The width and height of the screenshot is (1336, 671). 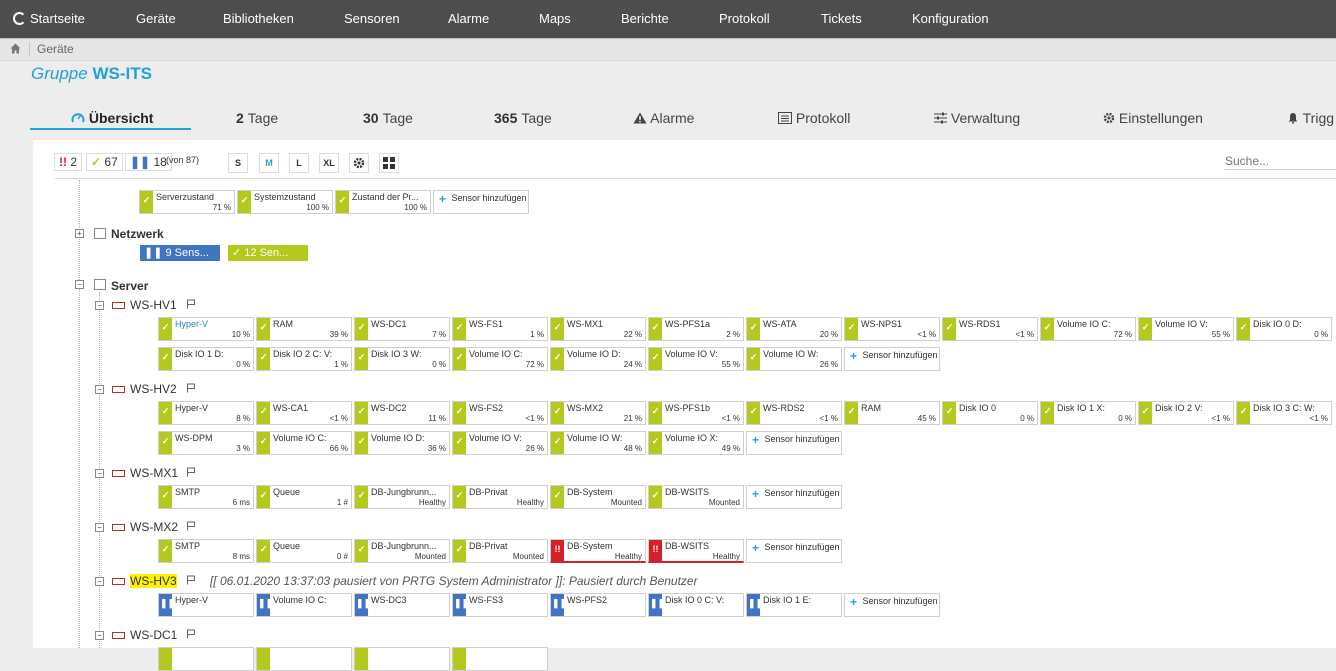 I want to click on size-xl-button: XL, so click(x=329, y=163).